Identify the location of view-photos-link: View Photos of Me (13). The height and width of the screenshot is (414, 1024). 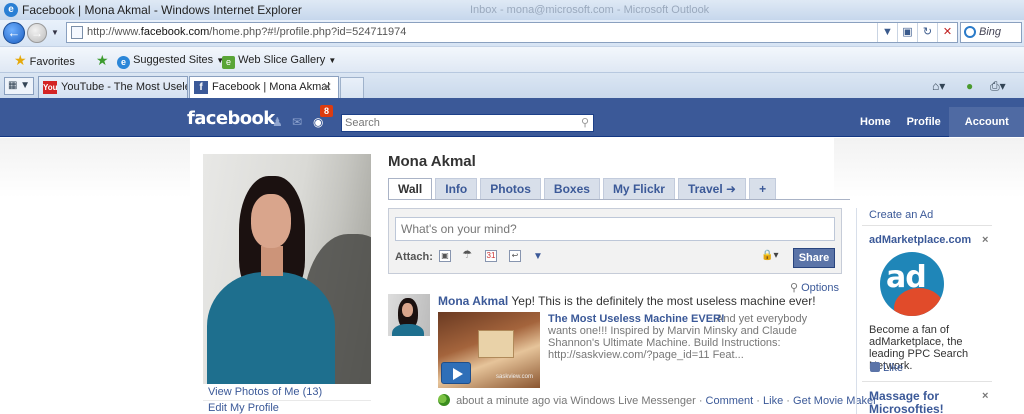
(287, 393).